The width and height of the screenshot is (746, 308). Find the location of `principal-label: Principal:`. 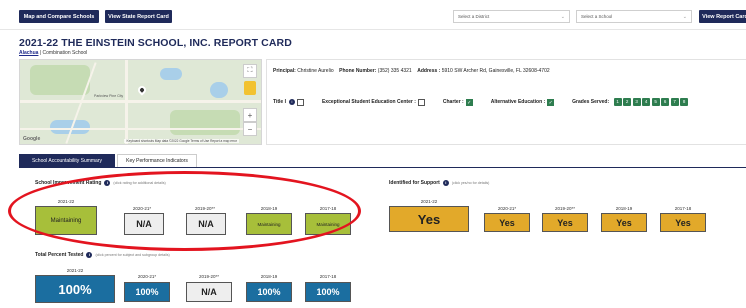

principal-label: Principal: is located at coordinates (284, 71).